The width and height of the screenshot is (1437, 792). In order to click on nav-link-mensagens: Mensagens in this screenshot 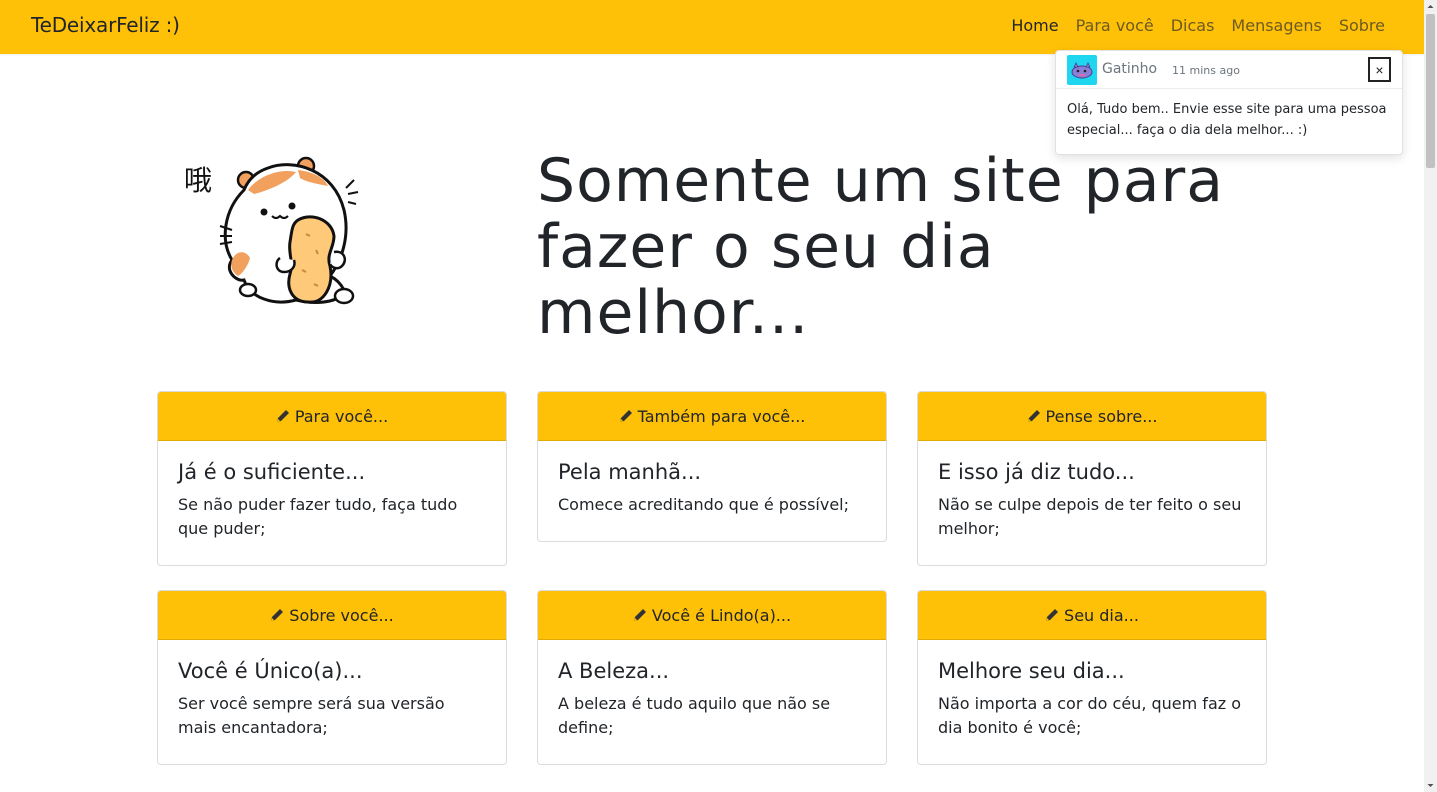, I will do `click(1276, 25)`.